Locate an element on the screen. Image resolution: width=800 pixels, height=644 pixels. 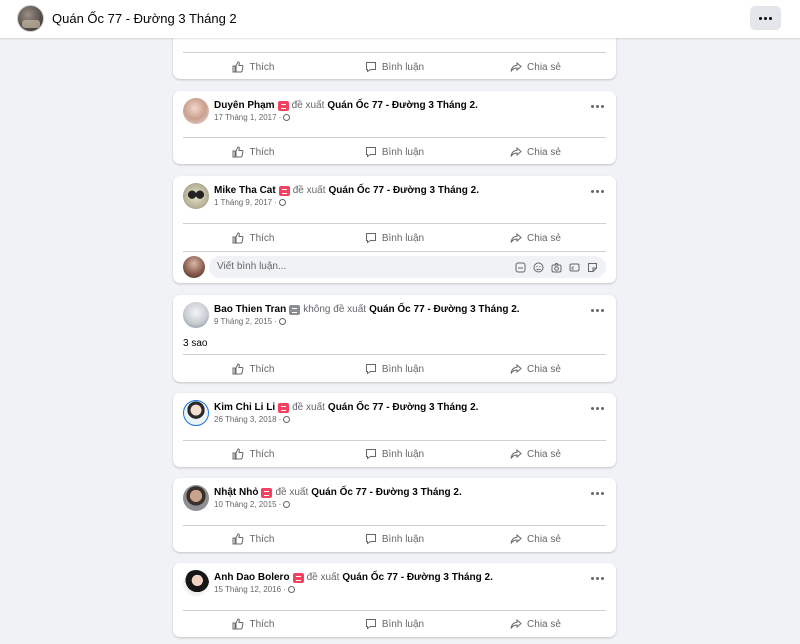
sticker-face-icon is located at coordinates (592, 266).